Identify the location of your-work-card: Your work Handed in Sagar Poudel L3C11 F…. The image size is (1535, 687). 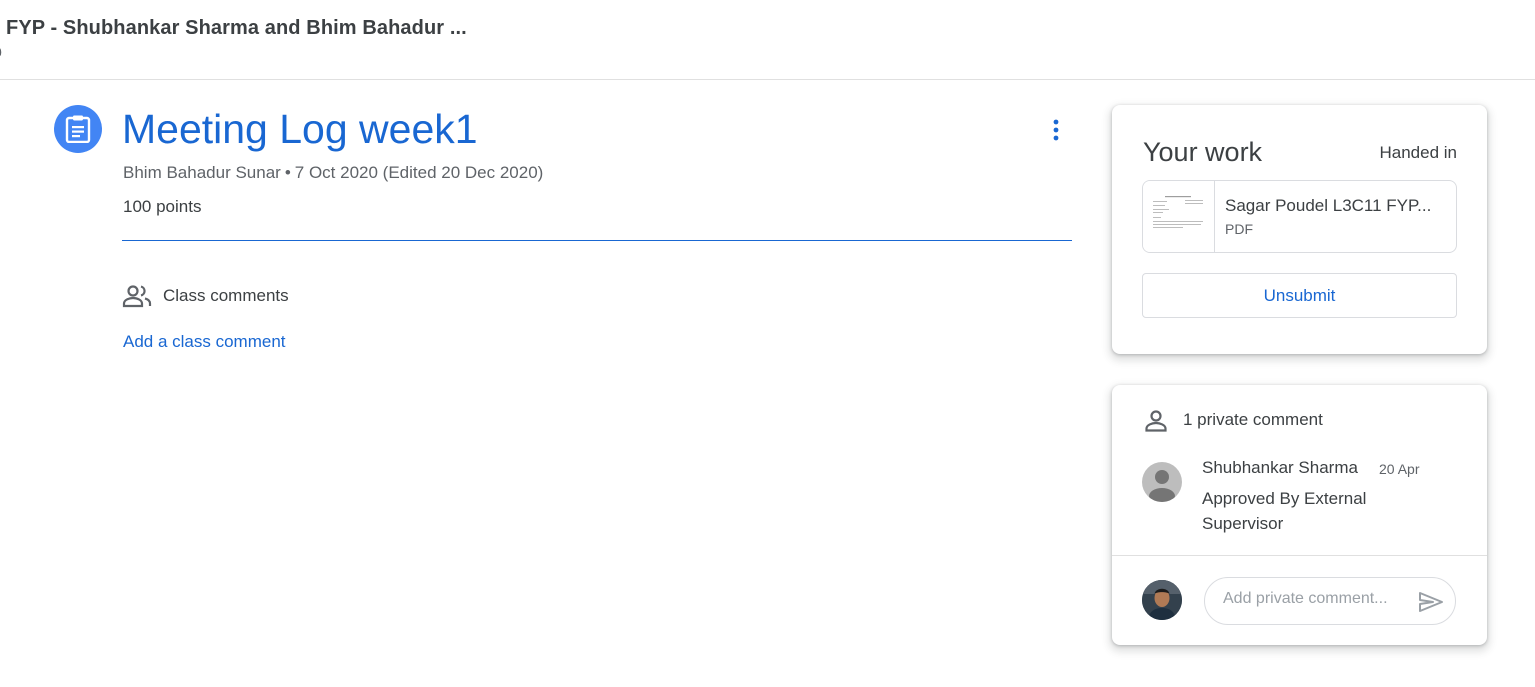
(1299, 229).